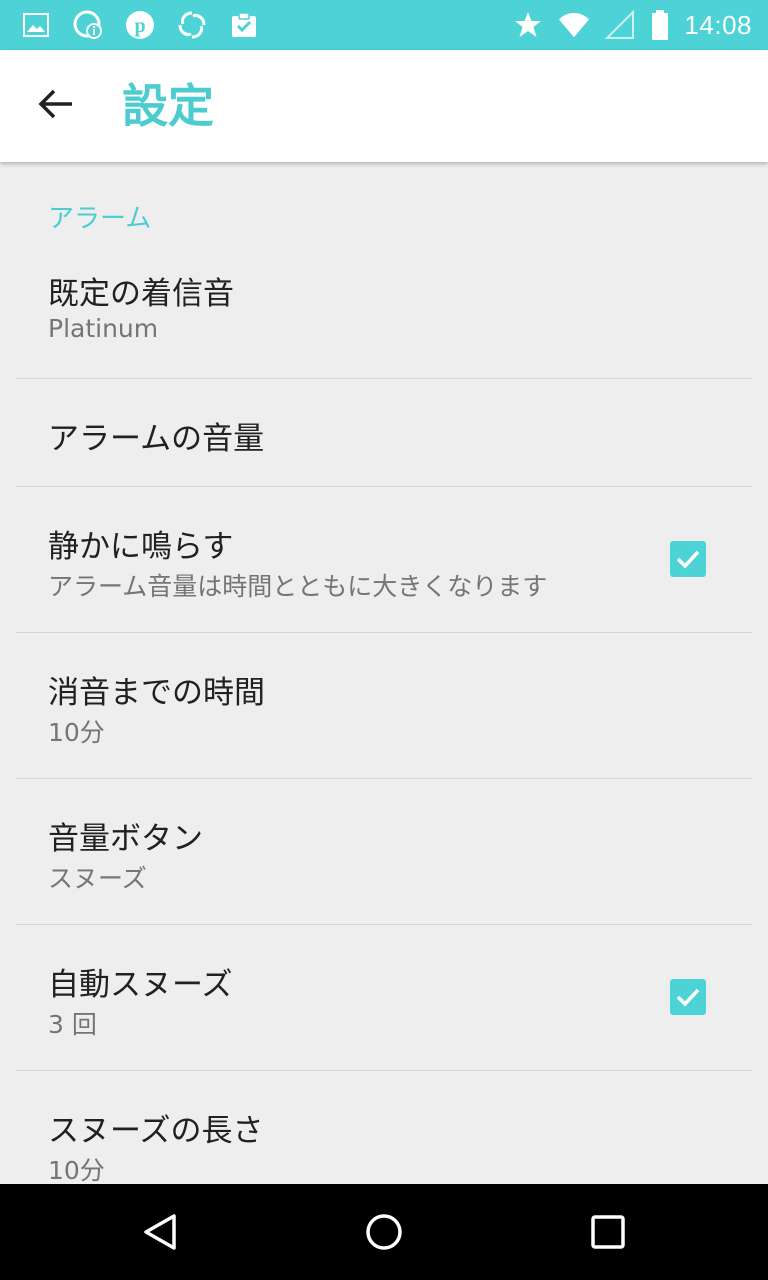 This screenshot has width=768, height=1280. I want to click on notification-icons: p, so click(140, 25).